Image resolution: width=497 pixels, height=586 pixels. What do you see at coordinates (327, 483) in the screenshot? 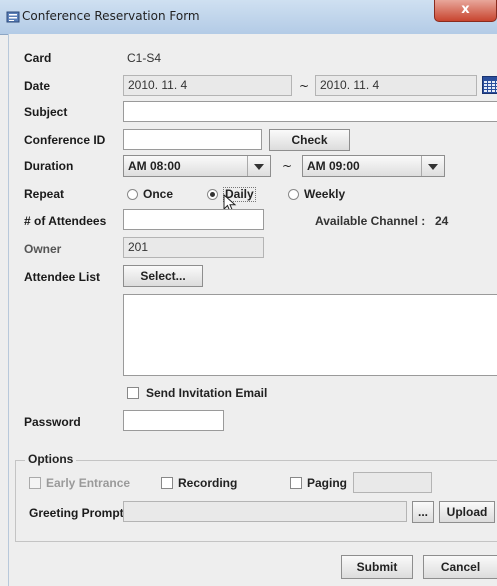
I see `paging-label: Paging` at bounding box center [327, 483].